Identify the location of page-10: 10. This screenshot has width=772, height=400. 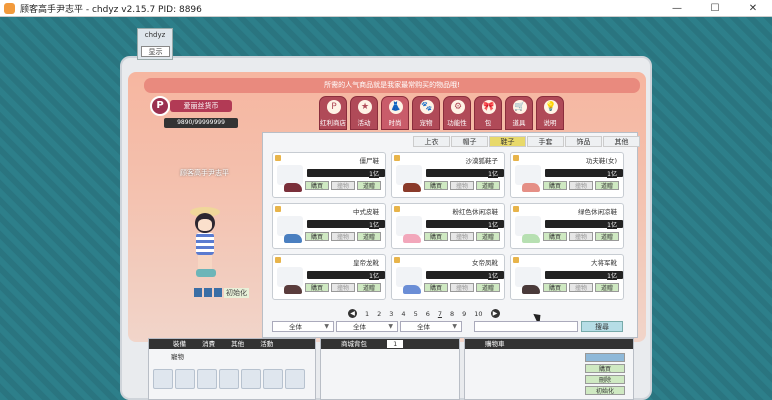
(478, 314).